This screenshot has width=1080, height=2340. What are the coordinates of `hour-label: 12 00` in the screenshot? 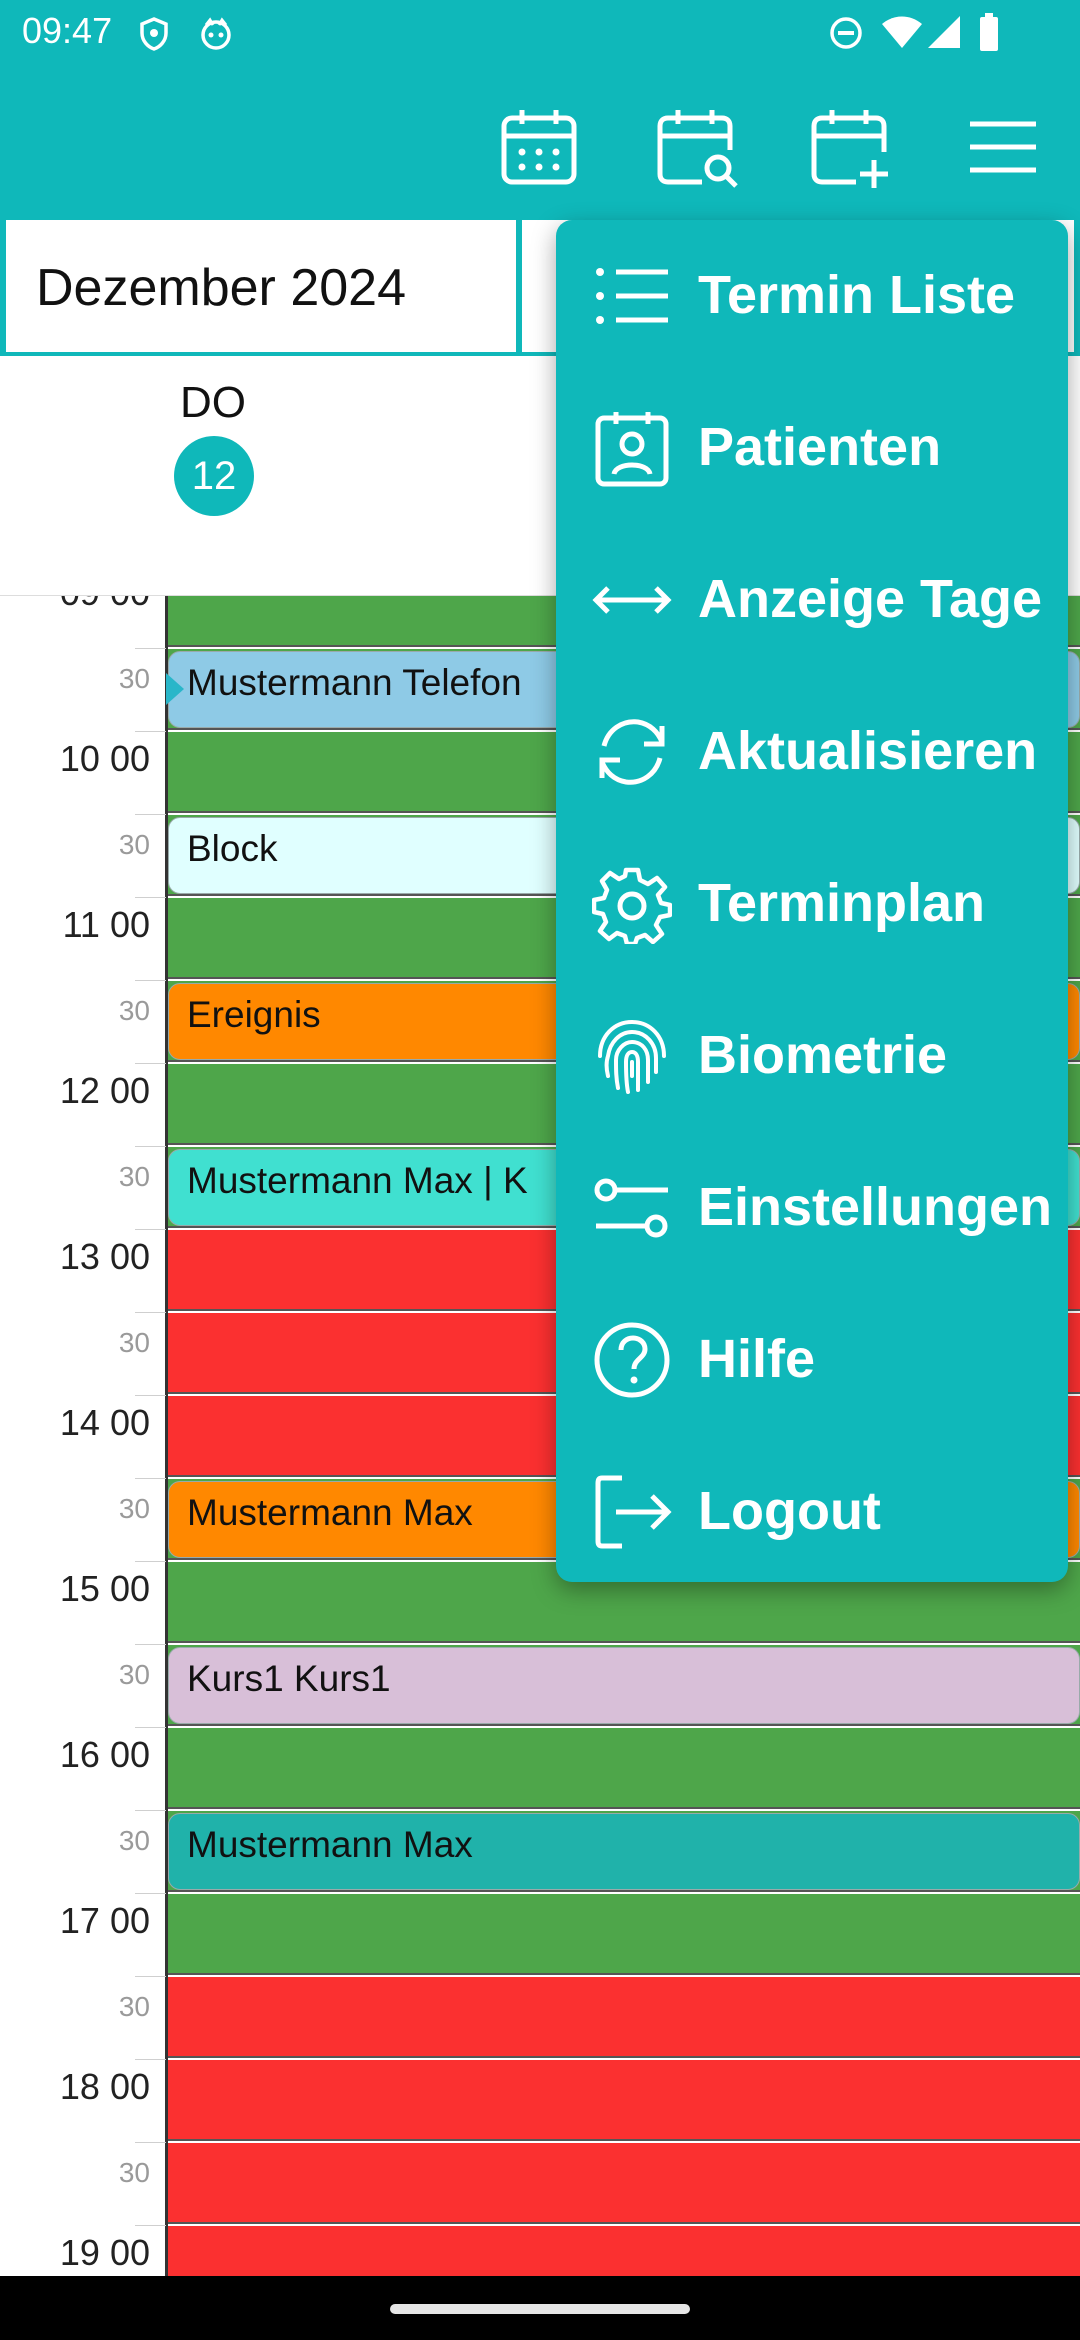 It's located at (104, 1090).